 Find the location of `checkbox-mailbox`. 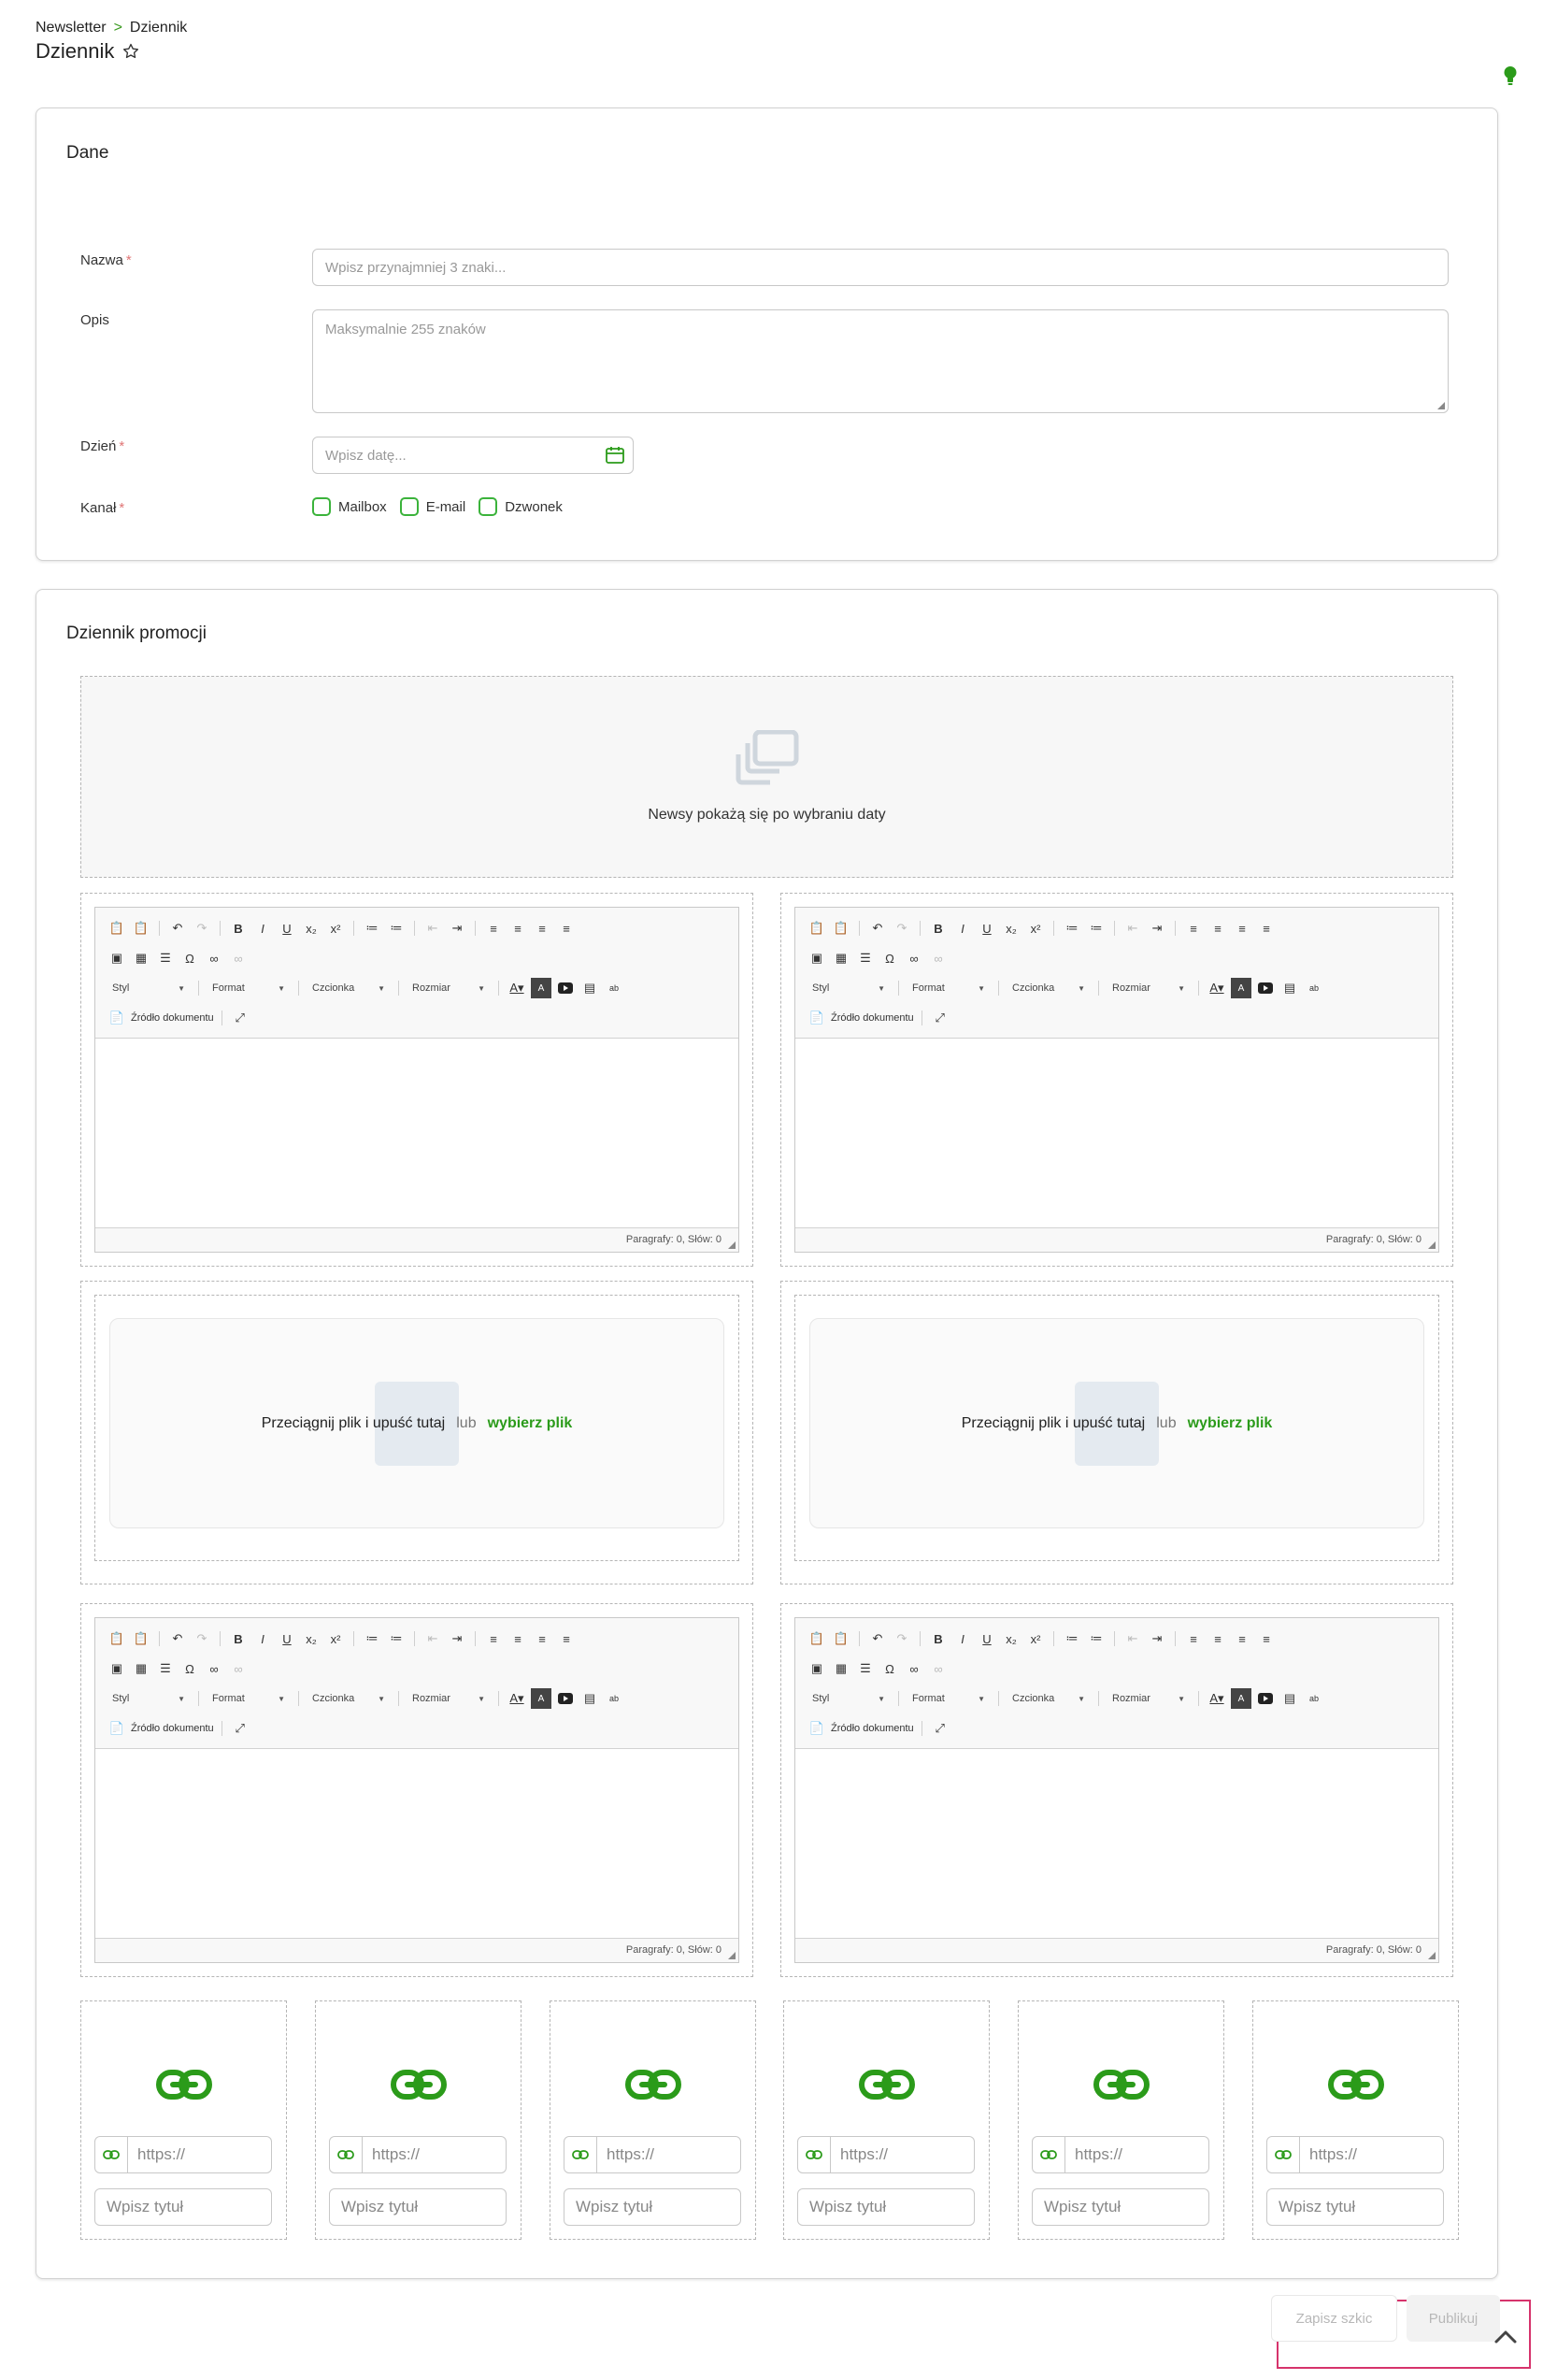

checkbox-mailbox is located at coordinates (321, 506).